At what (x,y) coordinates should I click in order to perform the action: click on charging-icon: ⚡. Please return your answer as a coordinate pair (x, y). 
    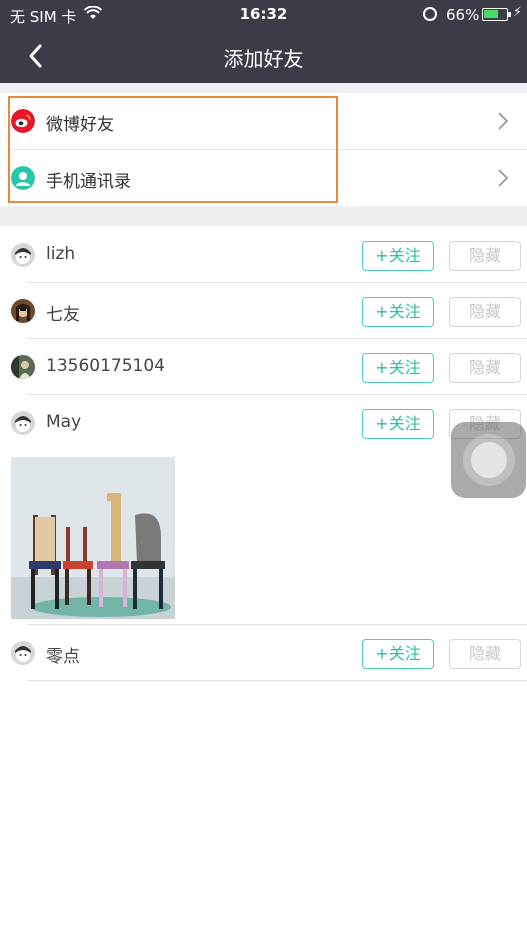
    Looking at the image, I should click on (518, 12).